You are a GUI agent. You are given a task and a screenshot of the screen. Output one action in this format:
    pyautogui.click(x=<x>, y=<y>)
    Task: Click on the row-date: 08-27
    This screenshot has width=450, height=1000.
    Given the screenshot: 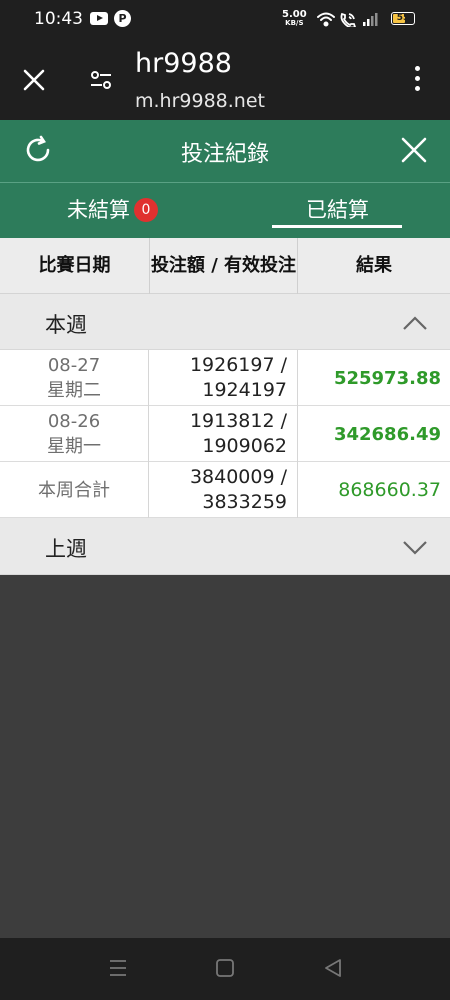 What is the action you would take?
    pyautogui.click(x=74, y=365)
    